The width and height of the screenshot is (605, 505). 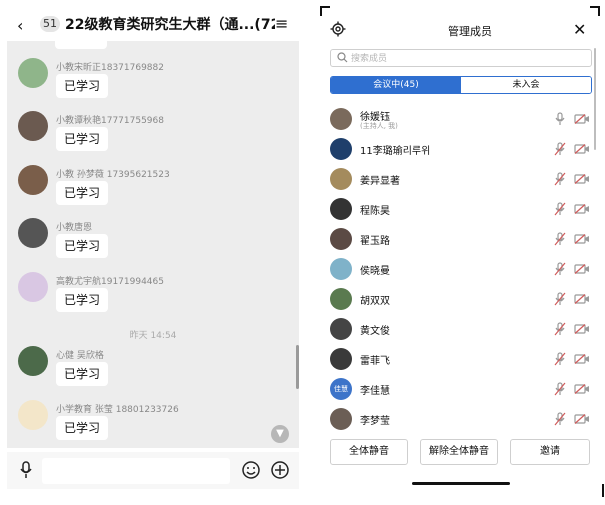 What do you see at coordinates (148, 243) in the screenshot?
I see `message: 小教唐恩 已学习` at bounding box center [148, 243].